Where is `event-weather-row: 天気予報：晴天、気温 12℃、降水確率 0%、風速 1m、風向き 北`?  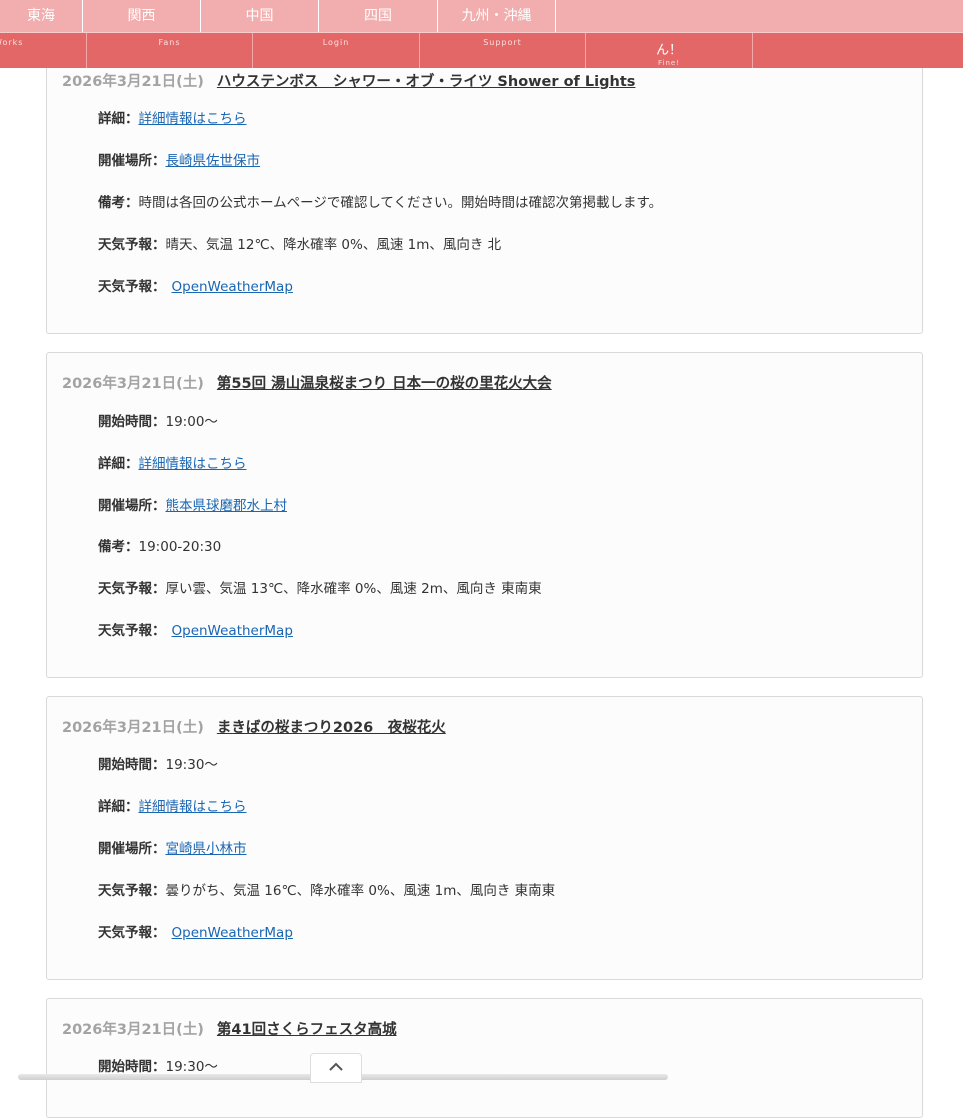
event-weather-row: 天気予報：晴天、気温 12℃、降水確率 0%、風速 1m、風向き 北 is located at coordinates (299, 243).